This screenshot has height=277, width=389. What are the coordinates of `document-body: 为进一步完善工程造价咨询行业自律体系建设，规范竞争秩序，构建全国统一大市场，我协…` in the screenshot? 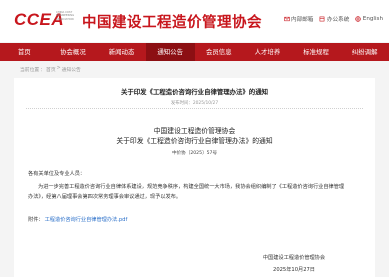 It's located at (186, 192).